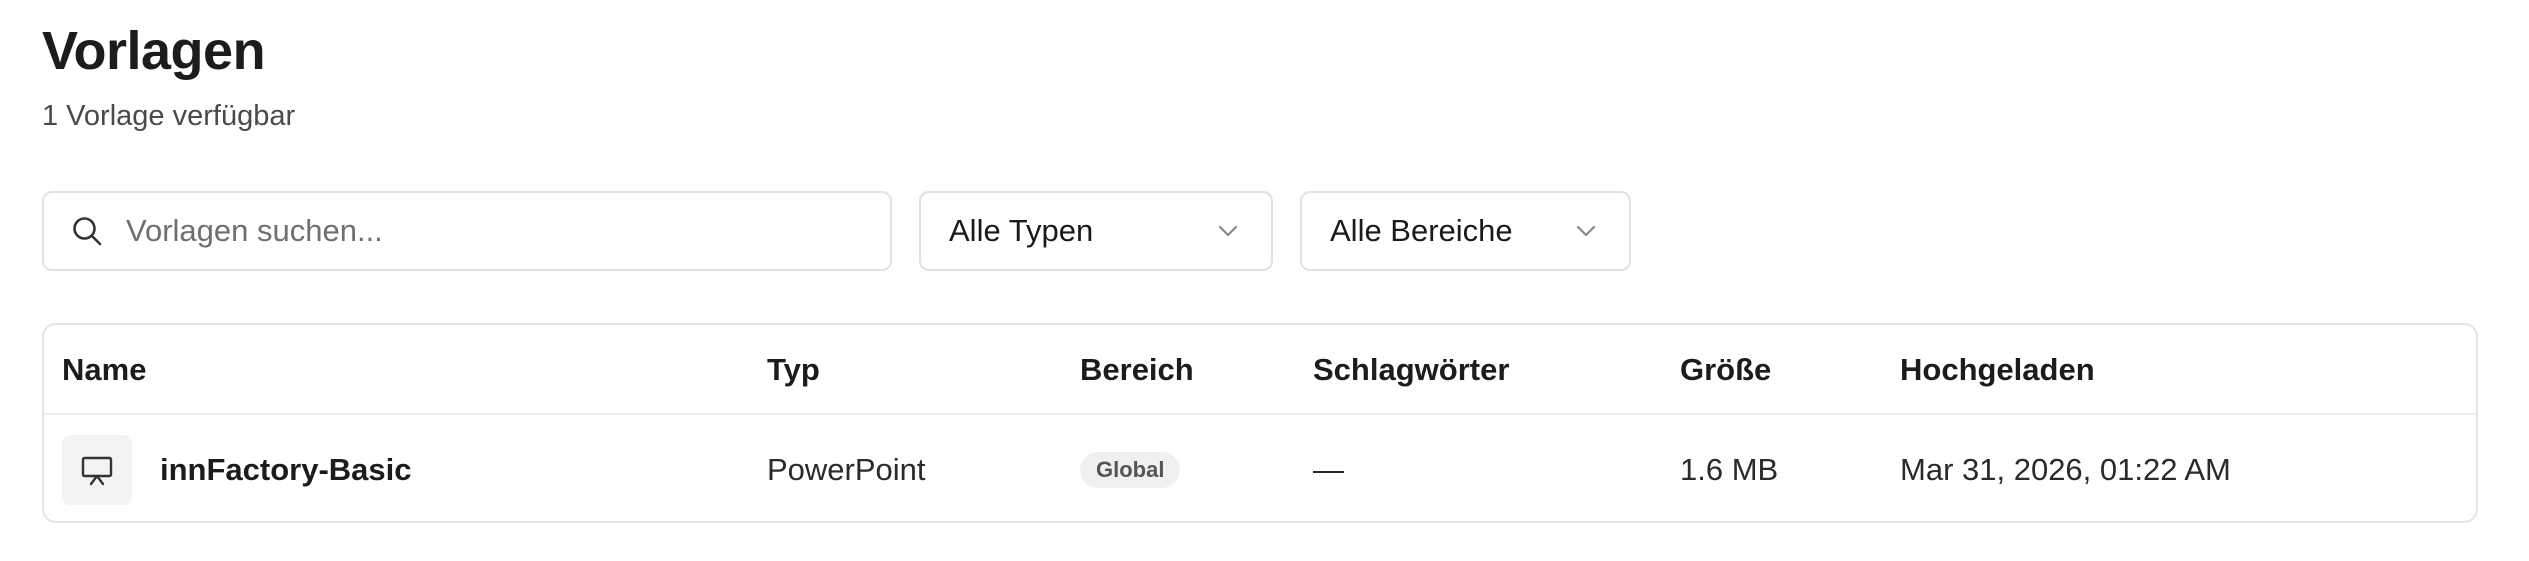 The width and height of the screenshot is (2529, 561). What do you see at coordinates (1021, 230) in the screenshot?
I see `type-select-value: Alle Typen` at bounding box center [1021, 230].